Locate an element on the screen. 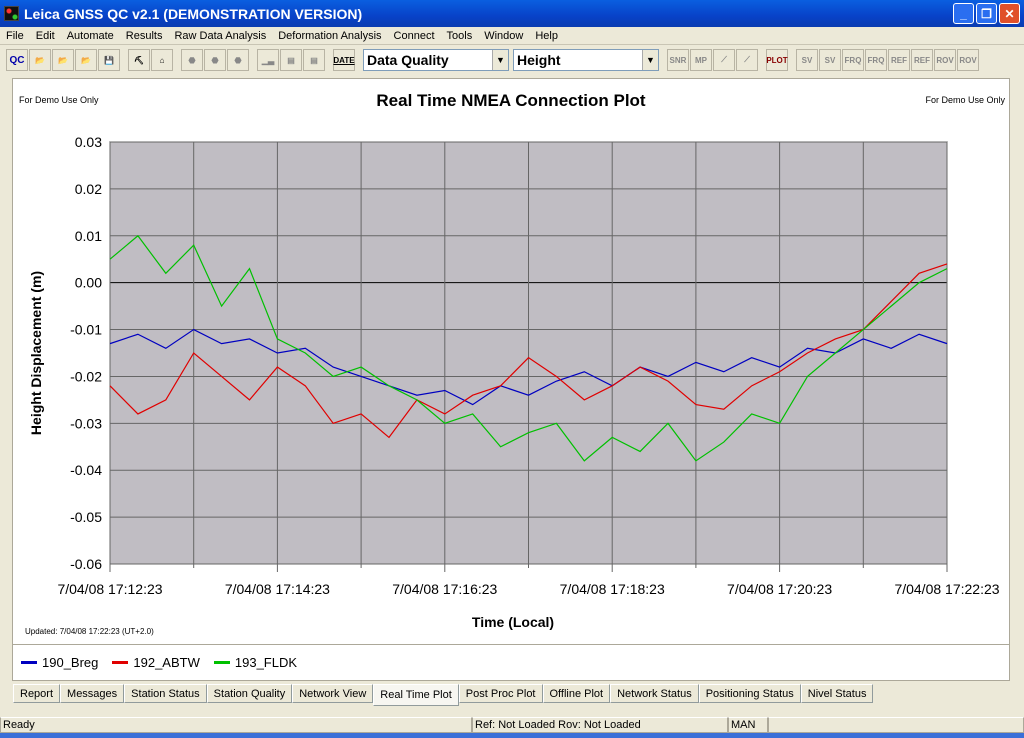 The image size is (1024, 738). legend-label: 190_Breg is located at coordinates (70, 662).